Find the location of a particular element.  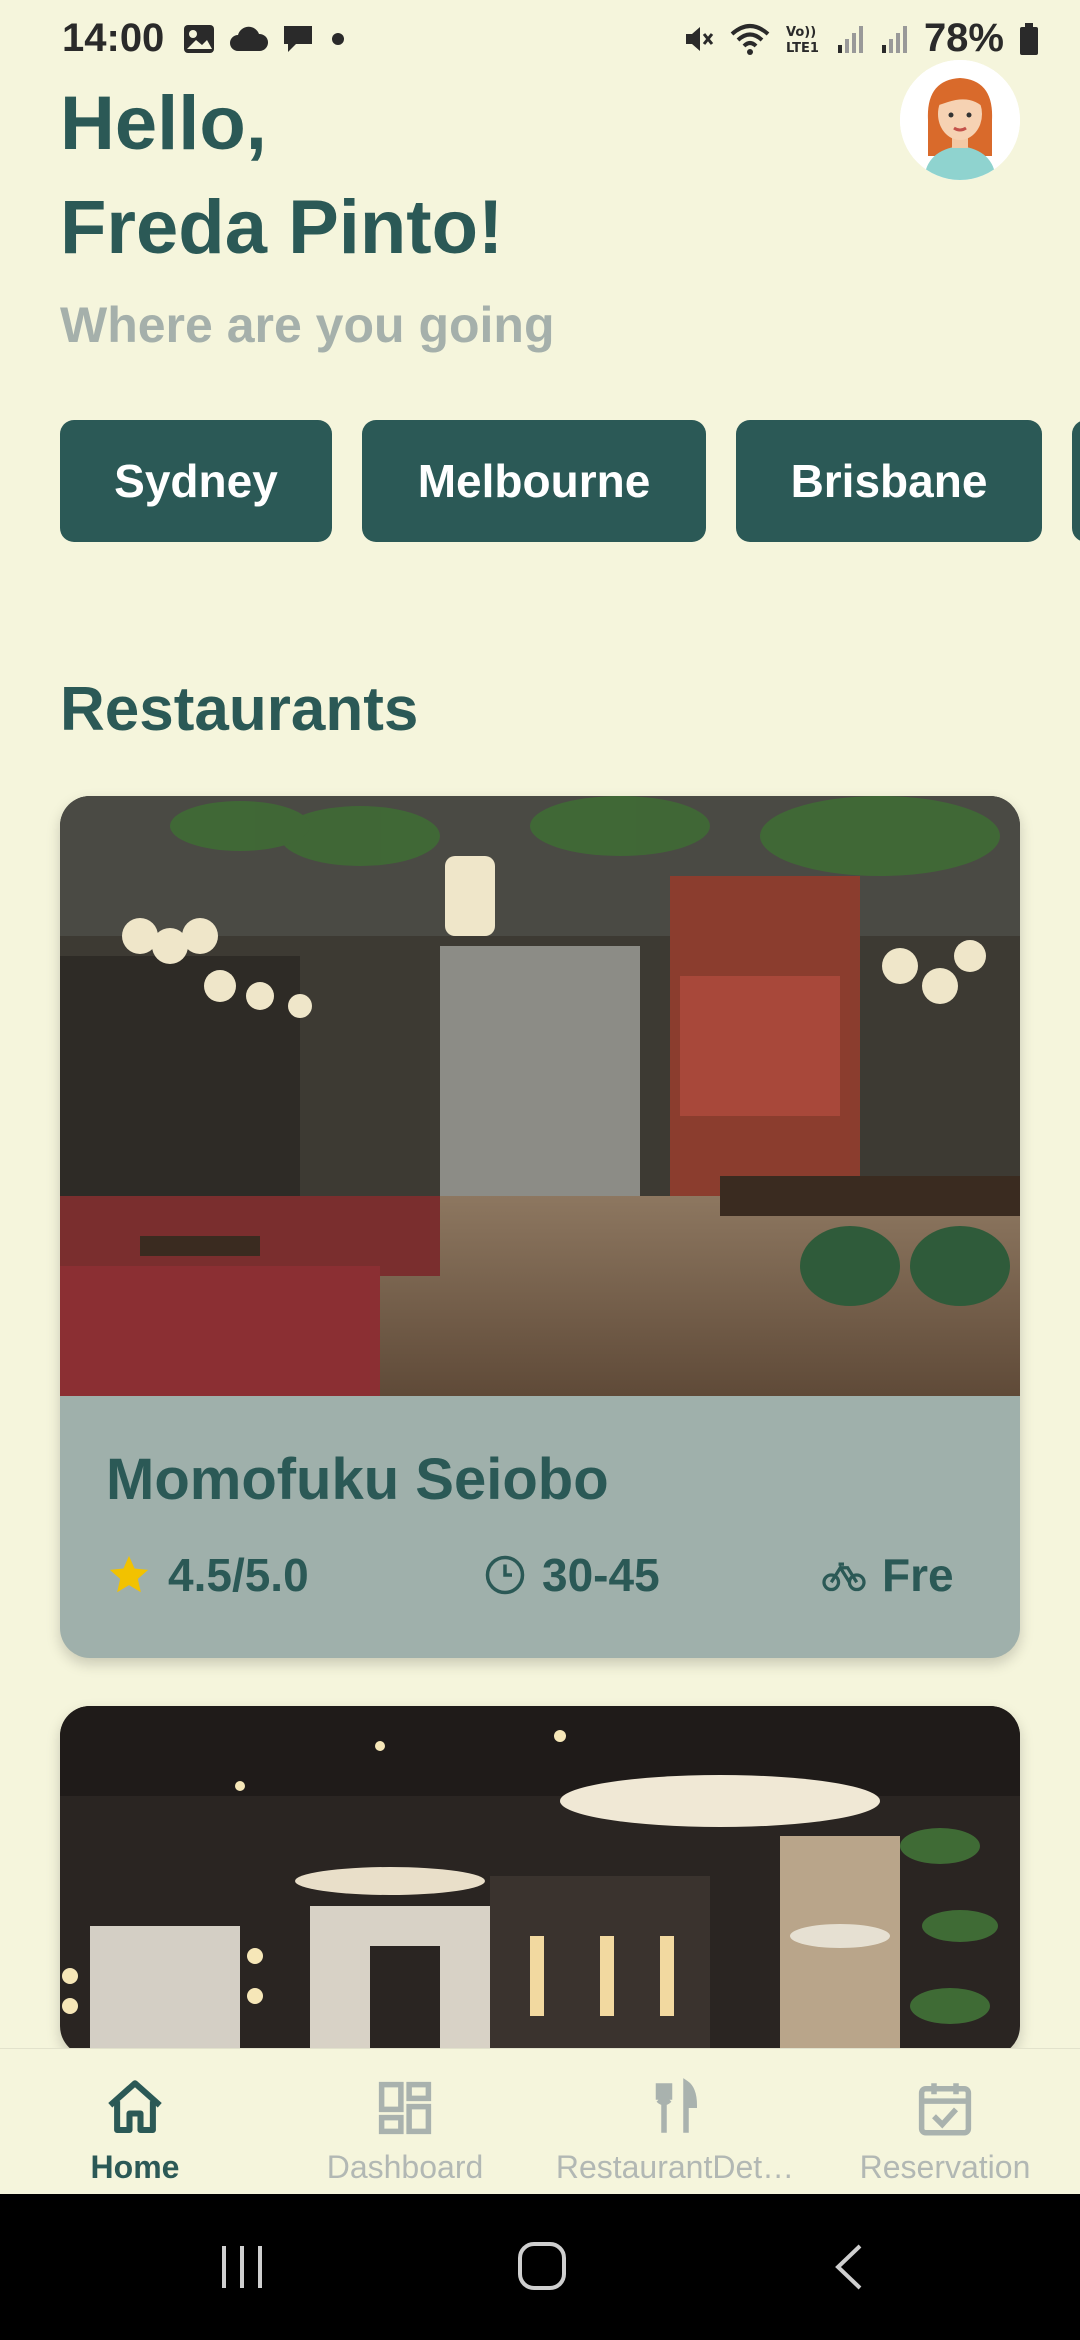

gallery-icon is located at coordinates (199, 39).